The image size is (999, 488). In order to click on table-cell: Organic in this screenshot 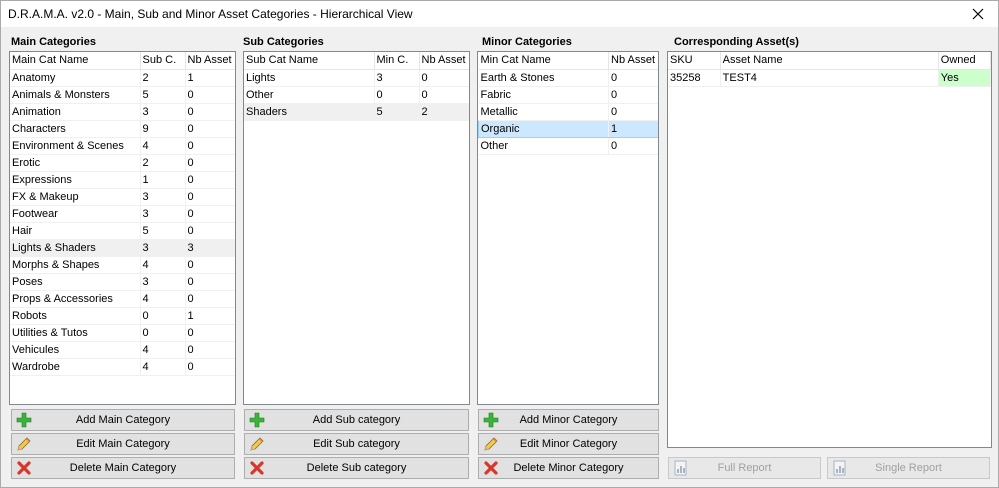, I will do `click(543, 128)`.